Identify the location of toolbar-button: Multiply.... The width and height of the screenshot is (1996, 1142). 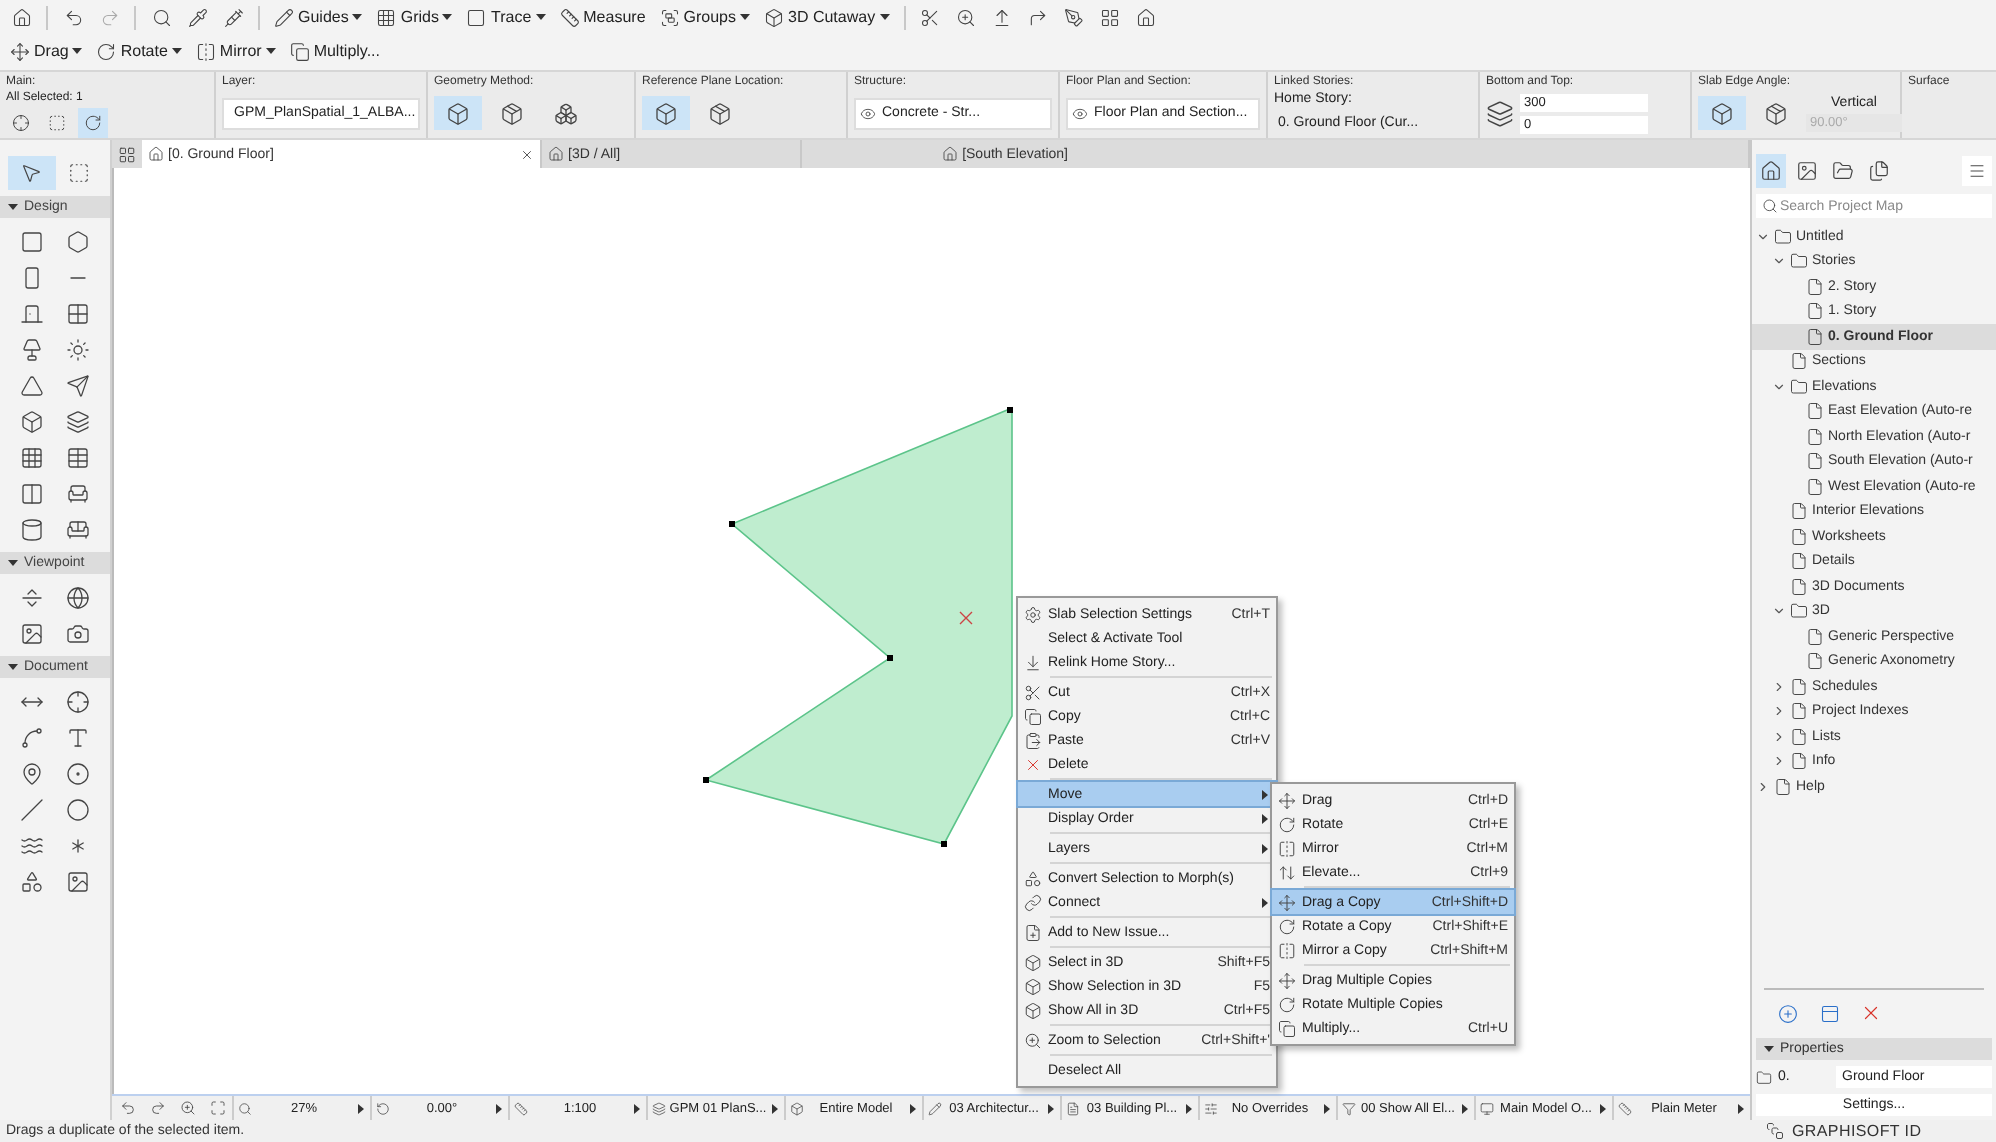
(335, 51).